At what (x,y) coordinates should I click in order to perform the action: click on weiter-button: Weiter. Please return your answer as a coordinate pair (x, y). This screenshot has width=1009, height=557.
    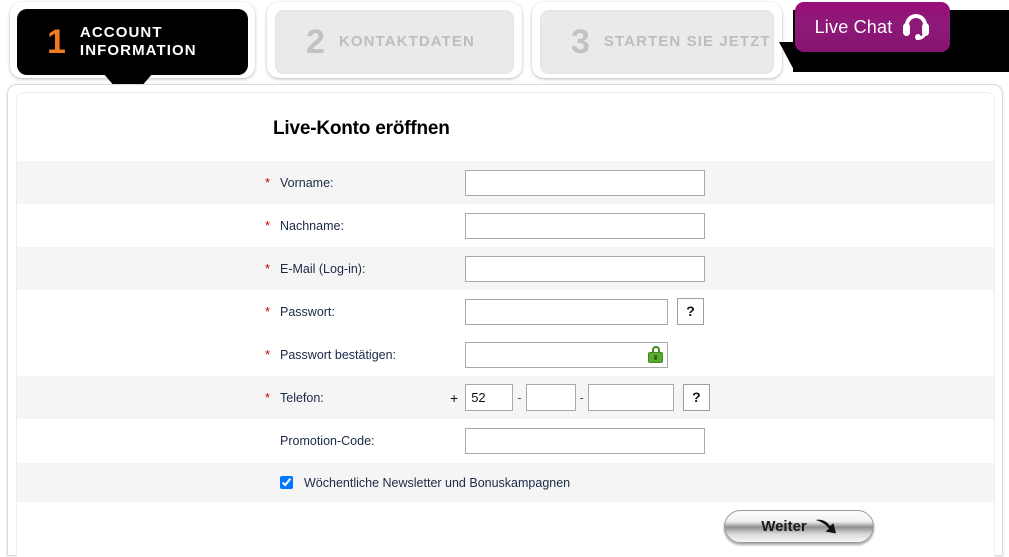
    Looking at the image, I should click on (799, 526).